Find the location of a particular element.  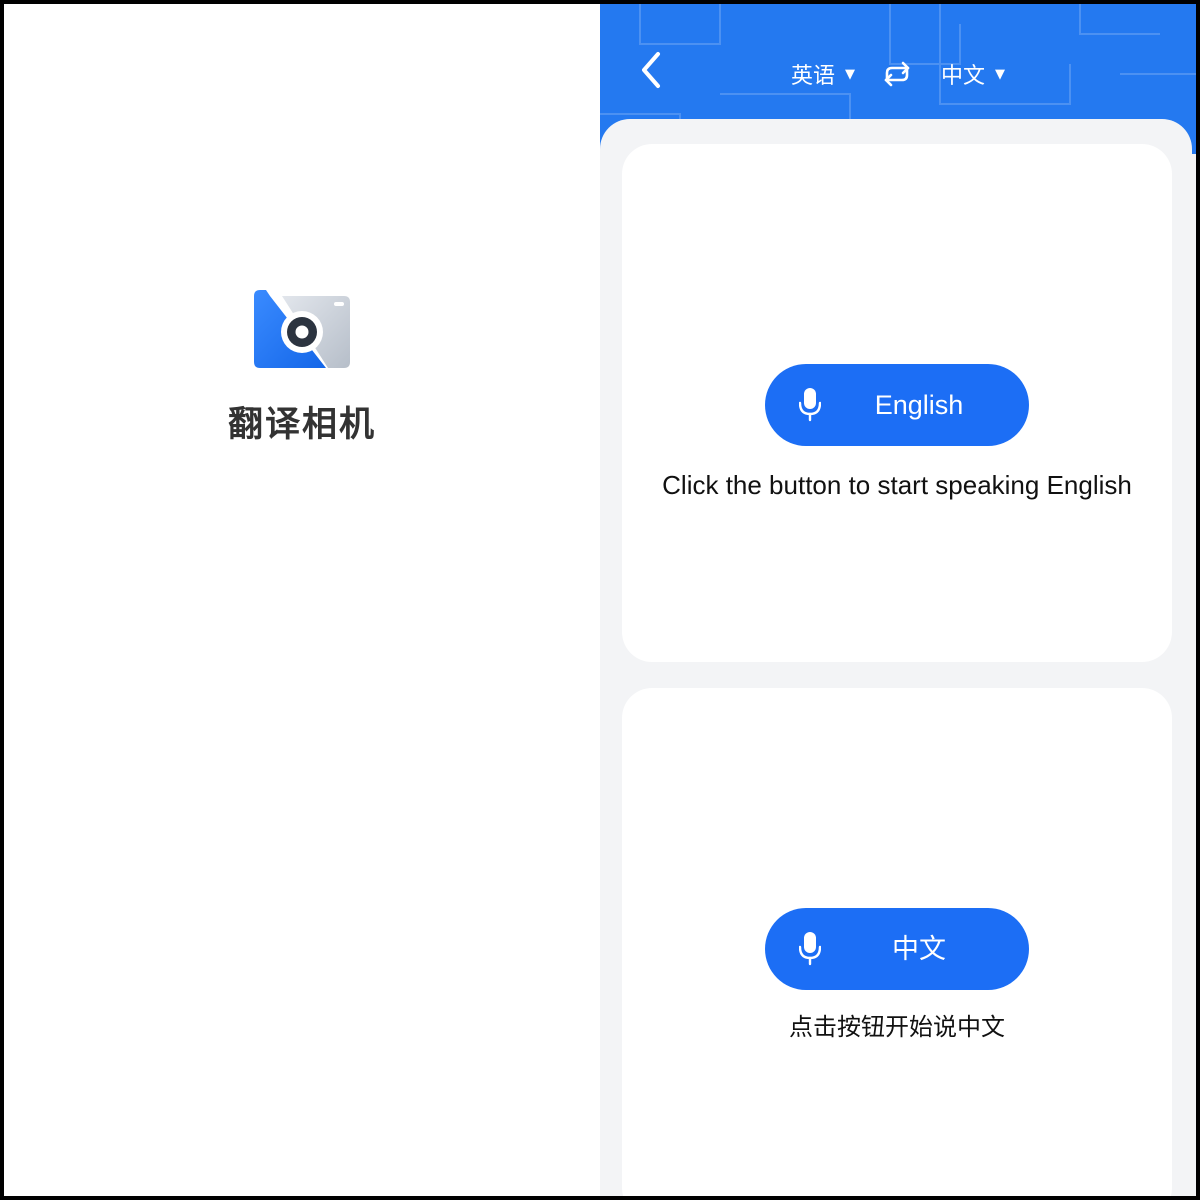

app-name: 翻译相机 is located at coordinates (301, 425).